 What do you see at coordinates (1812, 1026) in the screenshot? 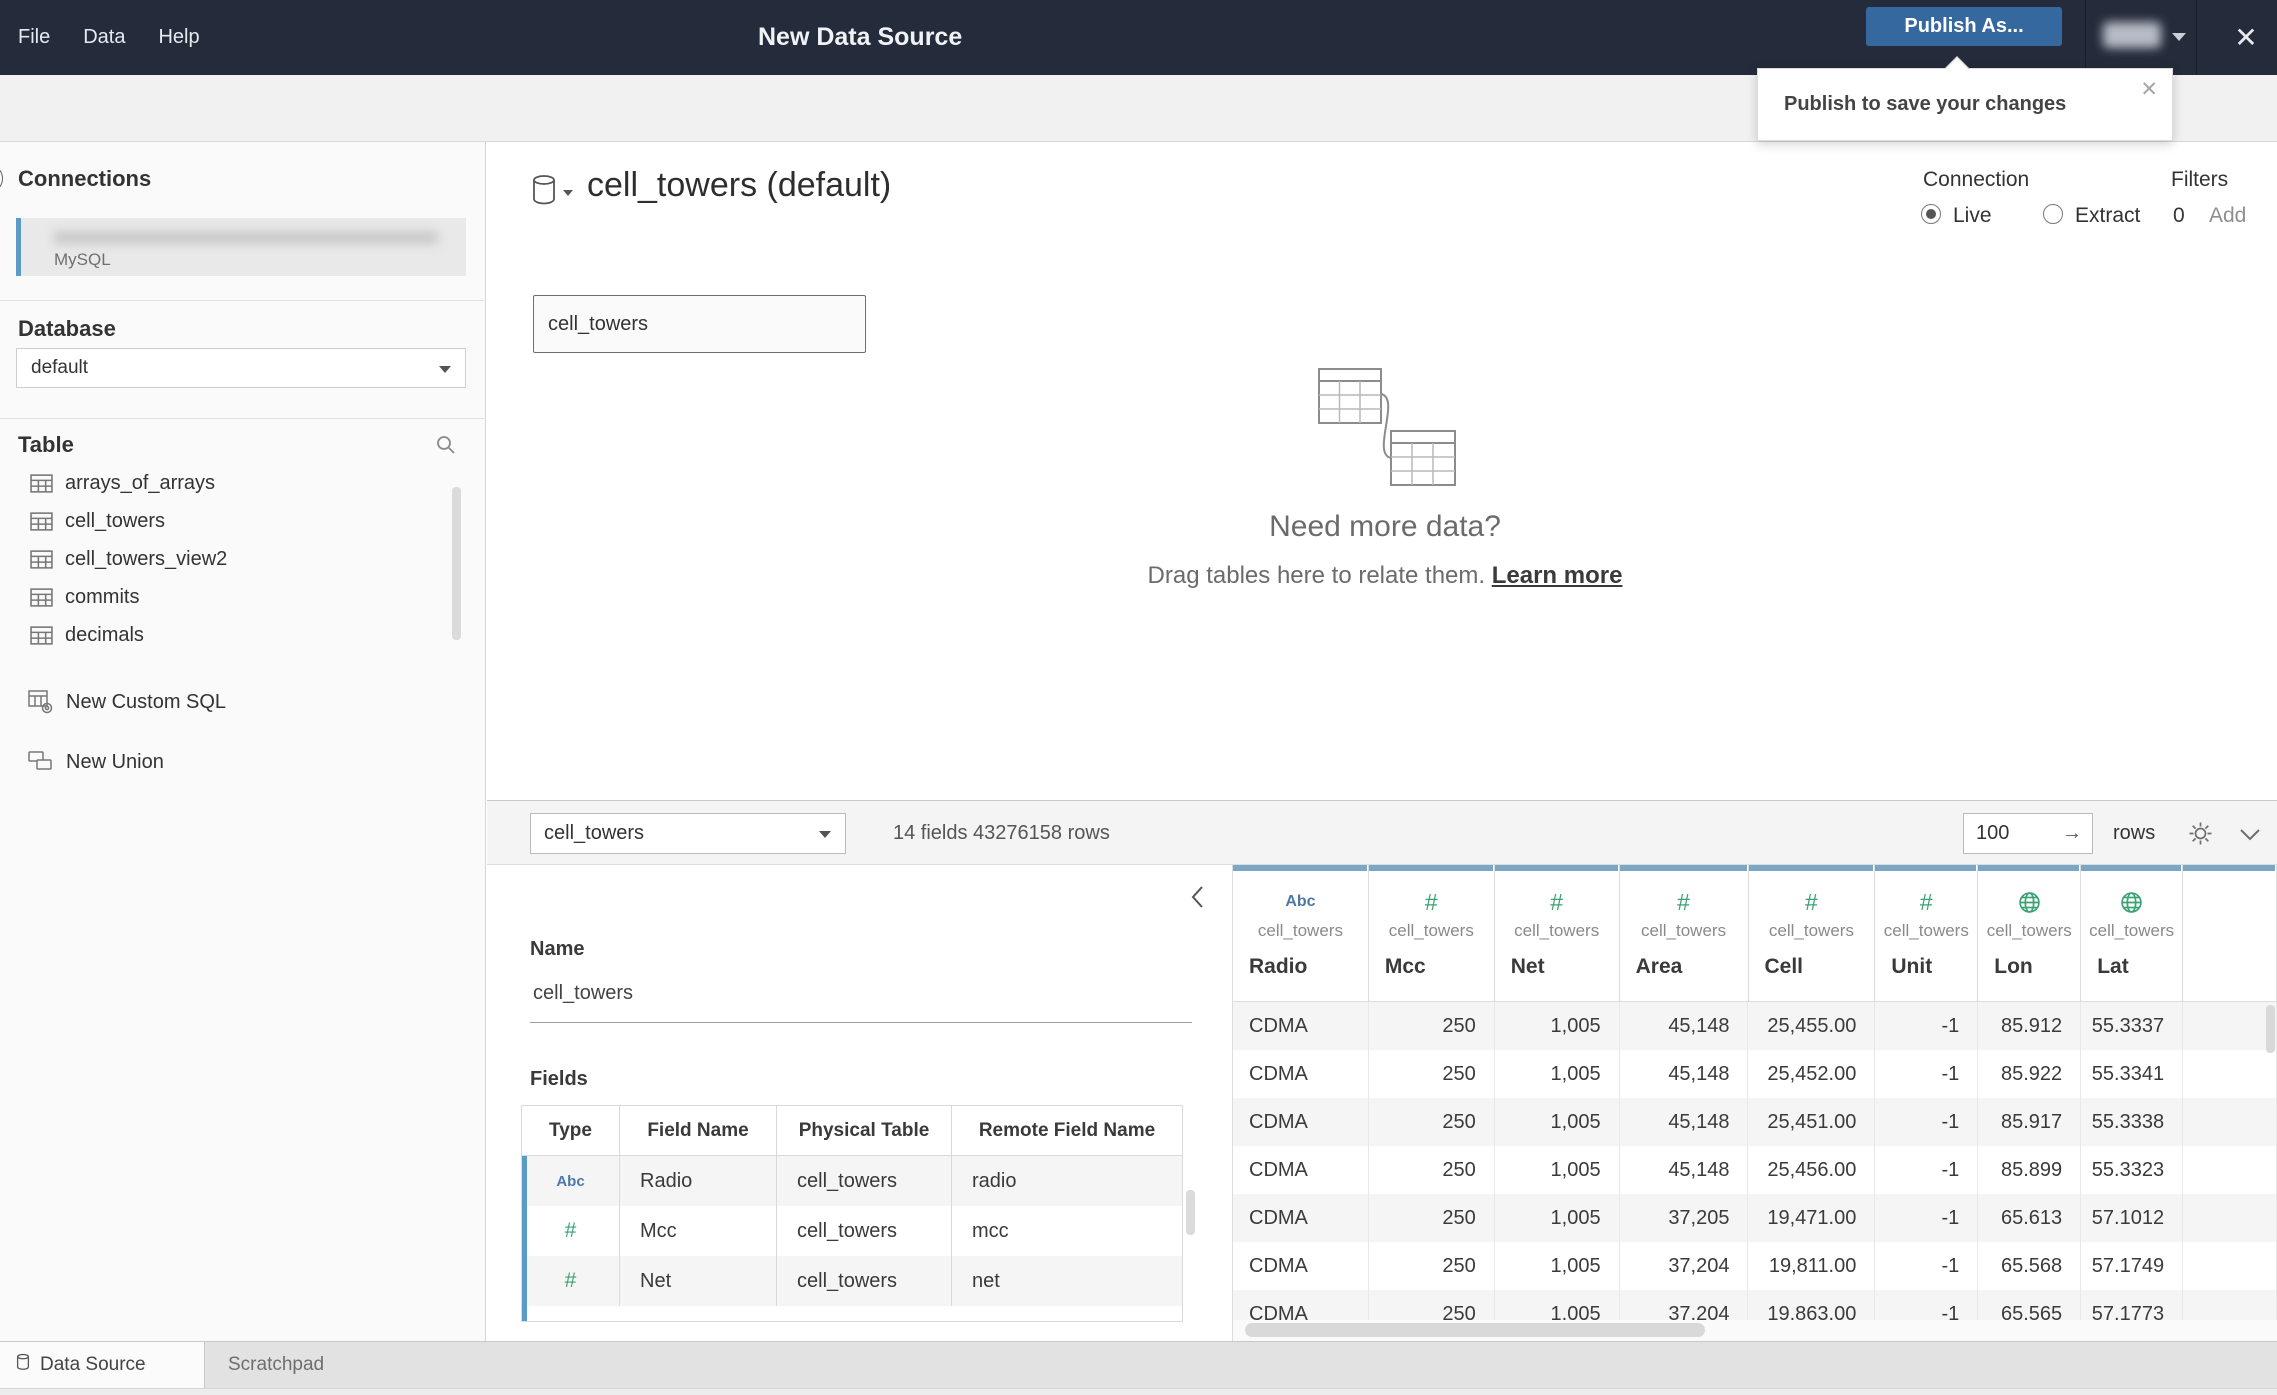
I see `grid-cell: 25,455.00` at bounding box center [1812, 1026].